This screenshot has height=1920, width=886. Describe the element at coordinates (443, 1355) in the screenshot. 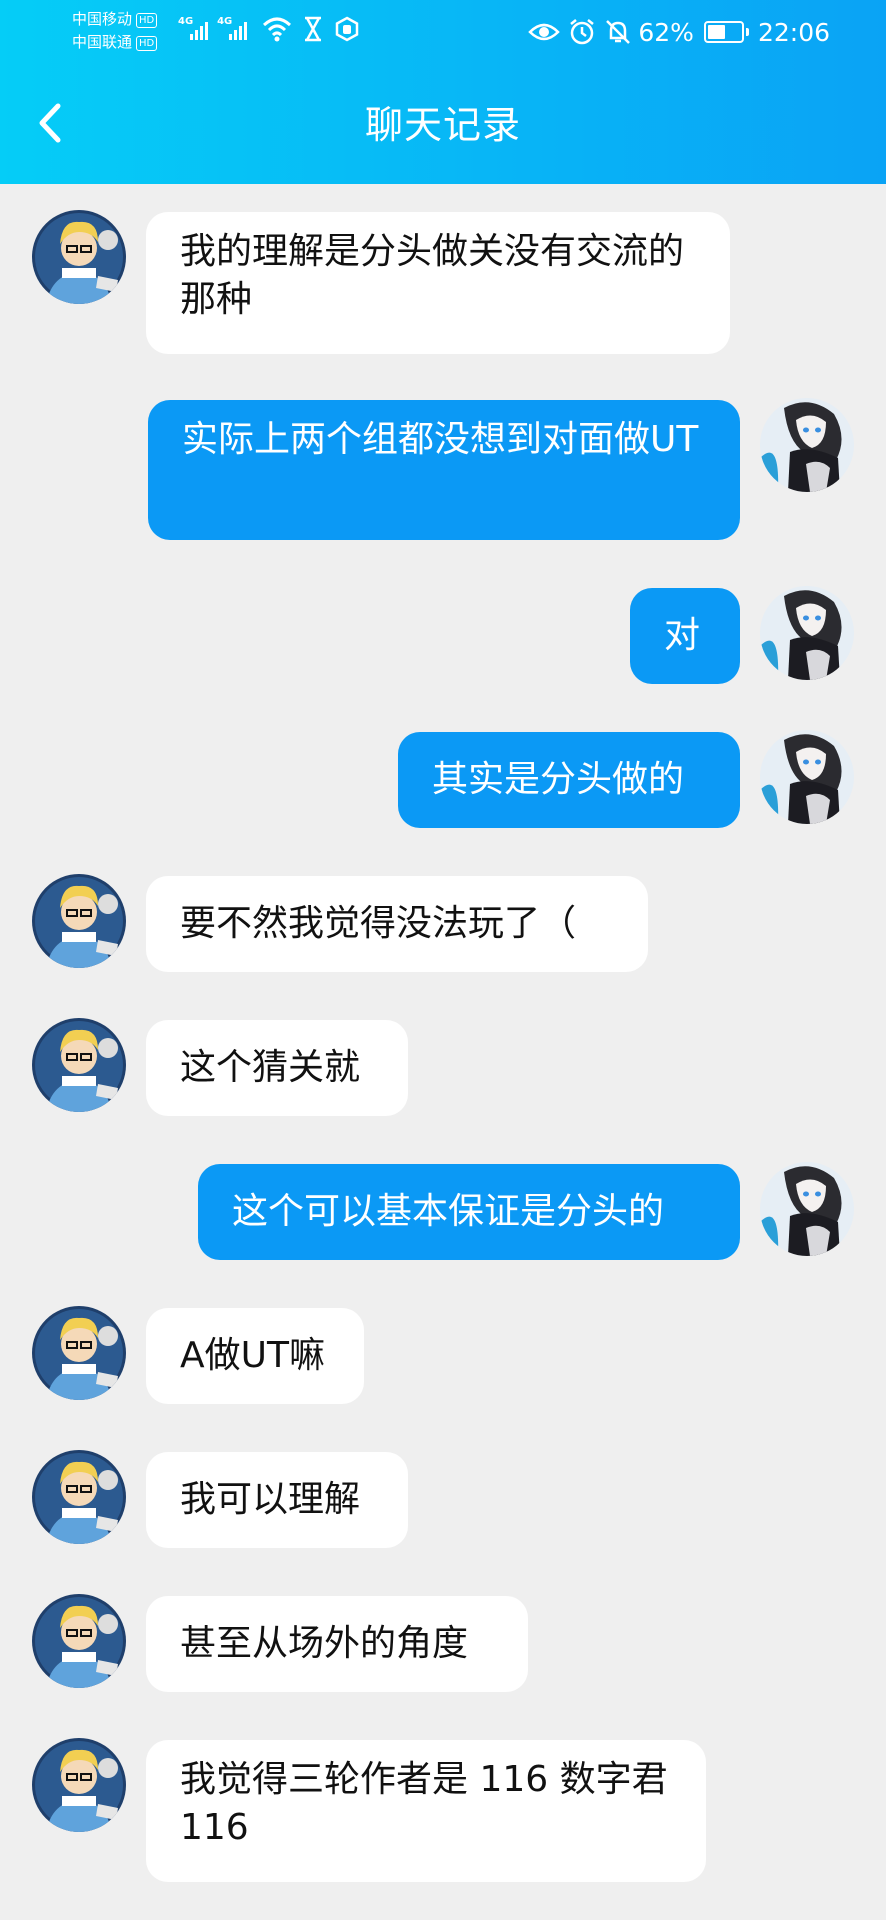

I see `incoming-message: A做UT嘛` at that location.